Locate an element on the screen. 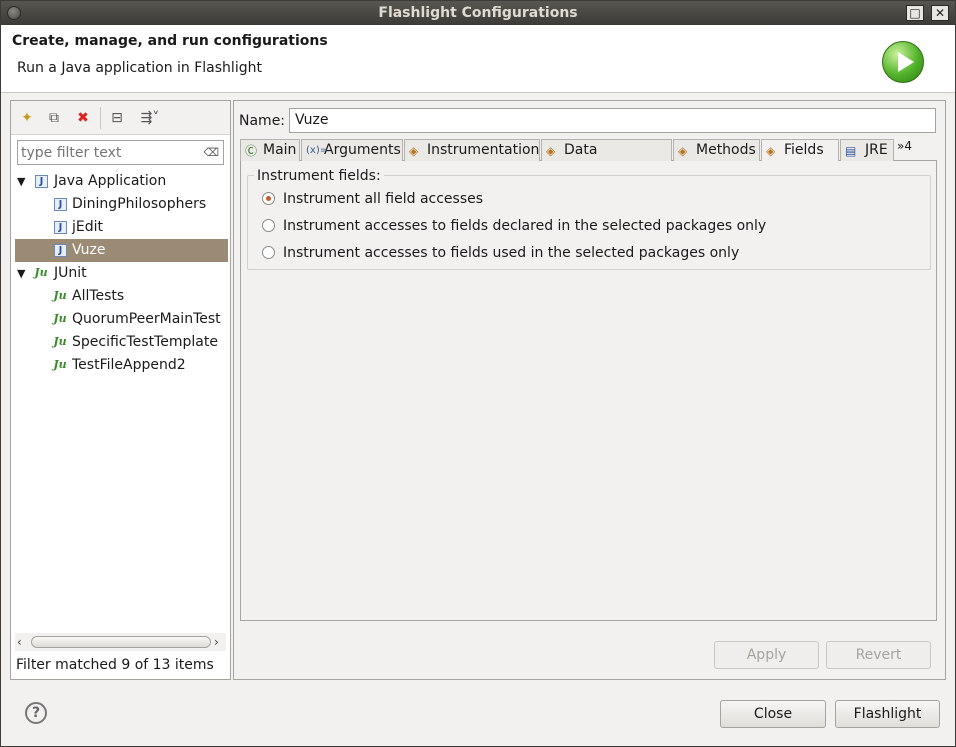  scroll-thumb is located at coordinates (121, 642).